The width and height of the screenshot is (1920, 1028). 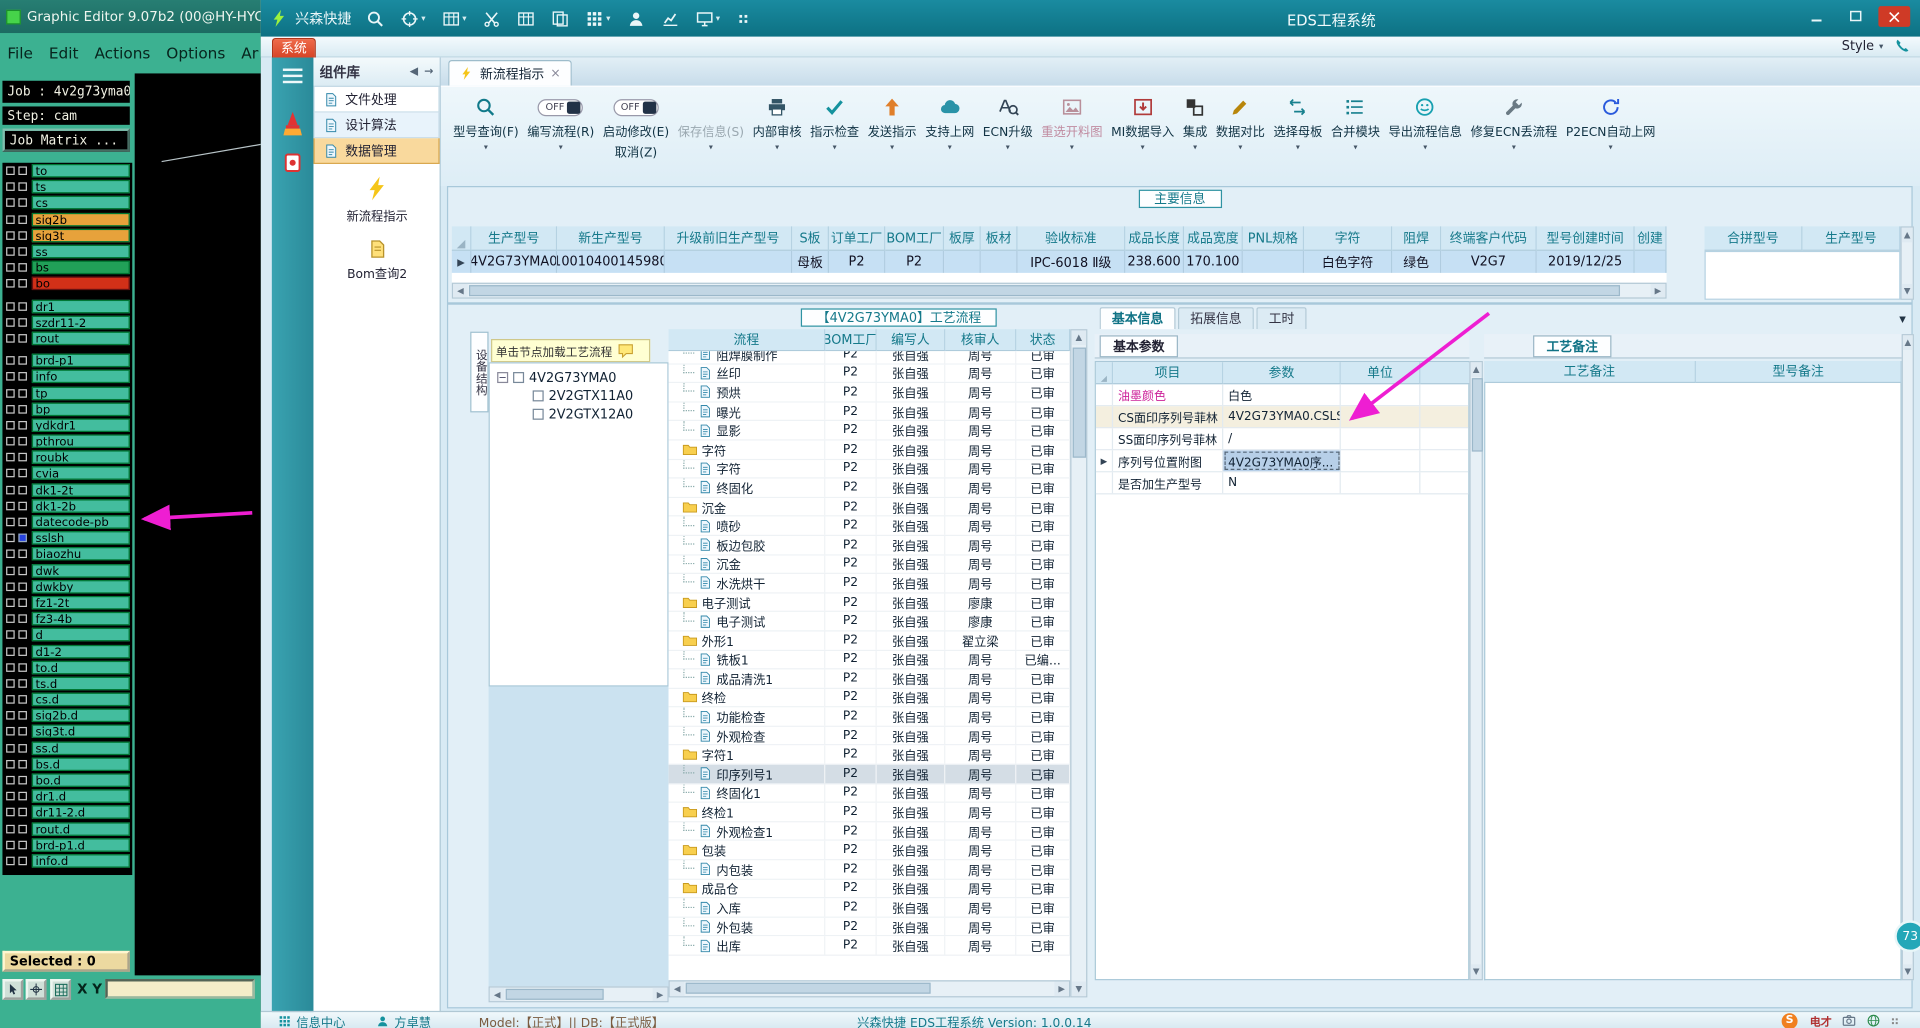 What do you see at coordinates (67, 522) in the screenshot?
I see `layer-row: datecode-pb` at bounding box center [67, 522].